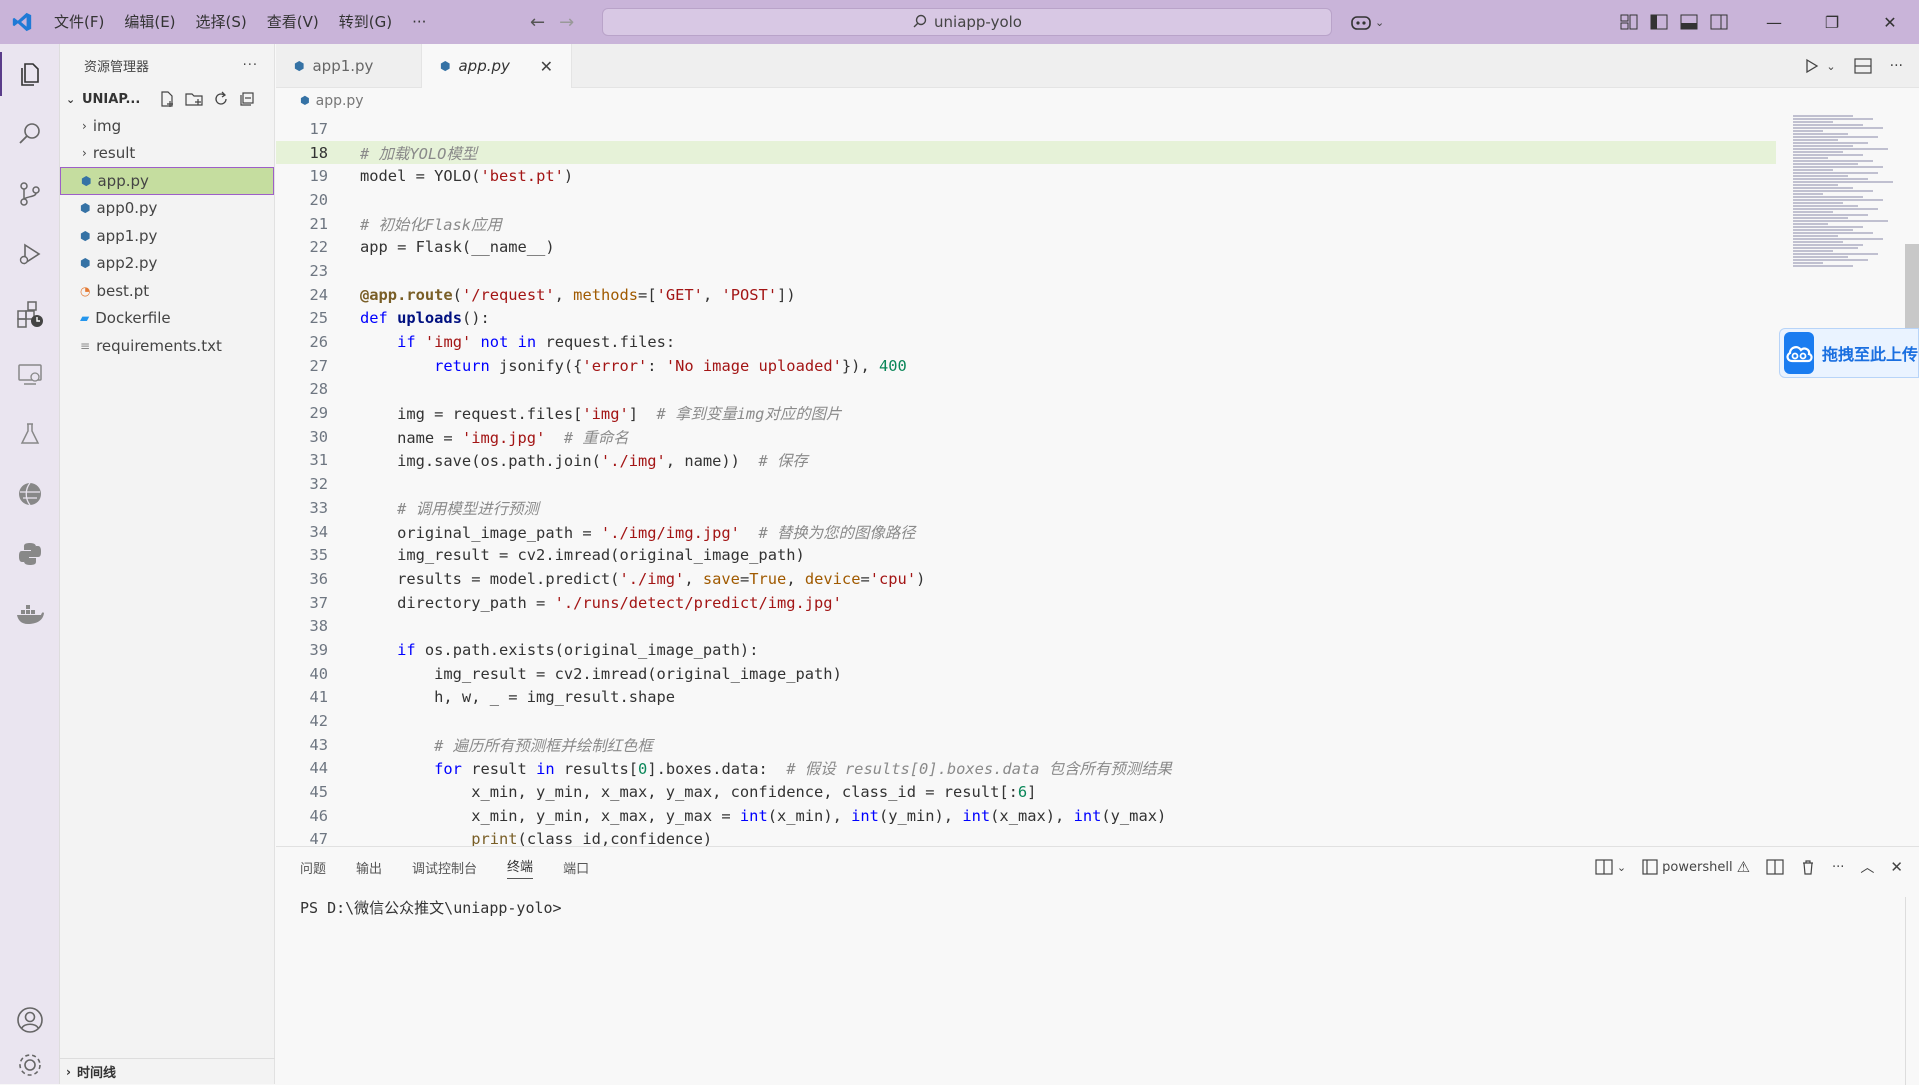 Image resolution: width=1919 pixels, height=1085 pixels. What do you see at coordinates (1867, 867) in the screenshot?
I see `chevron-up-icon: ︿` at bounding box center [1867, 867].